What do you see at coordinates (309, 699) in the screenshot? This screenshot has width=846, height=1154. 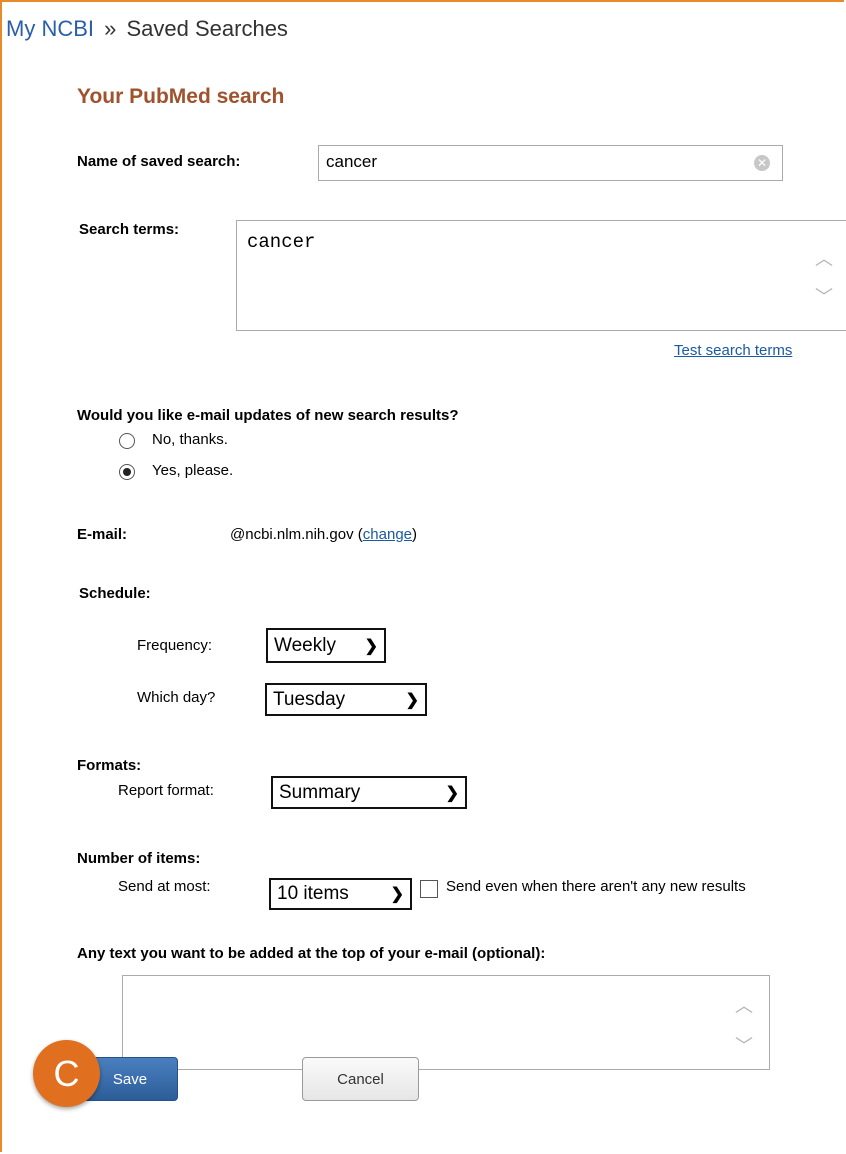 I see `which-day-value: Tuesday` at bounding box center [309, 699].